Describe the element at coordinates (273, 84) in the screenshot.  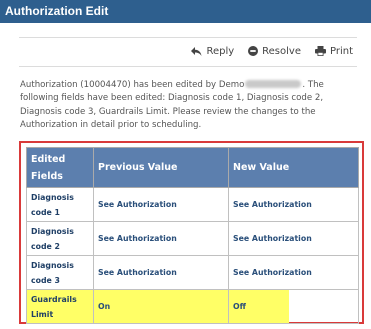
I see `redacted-user-name` at that location.